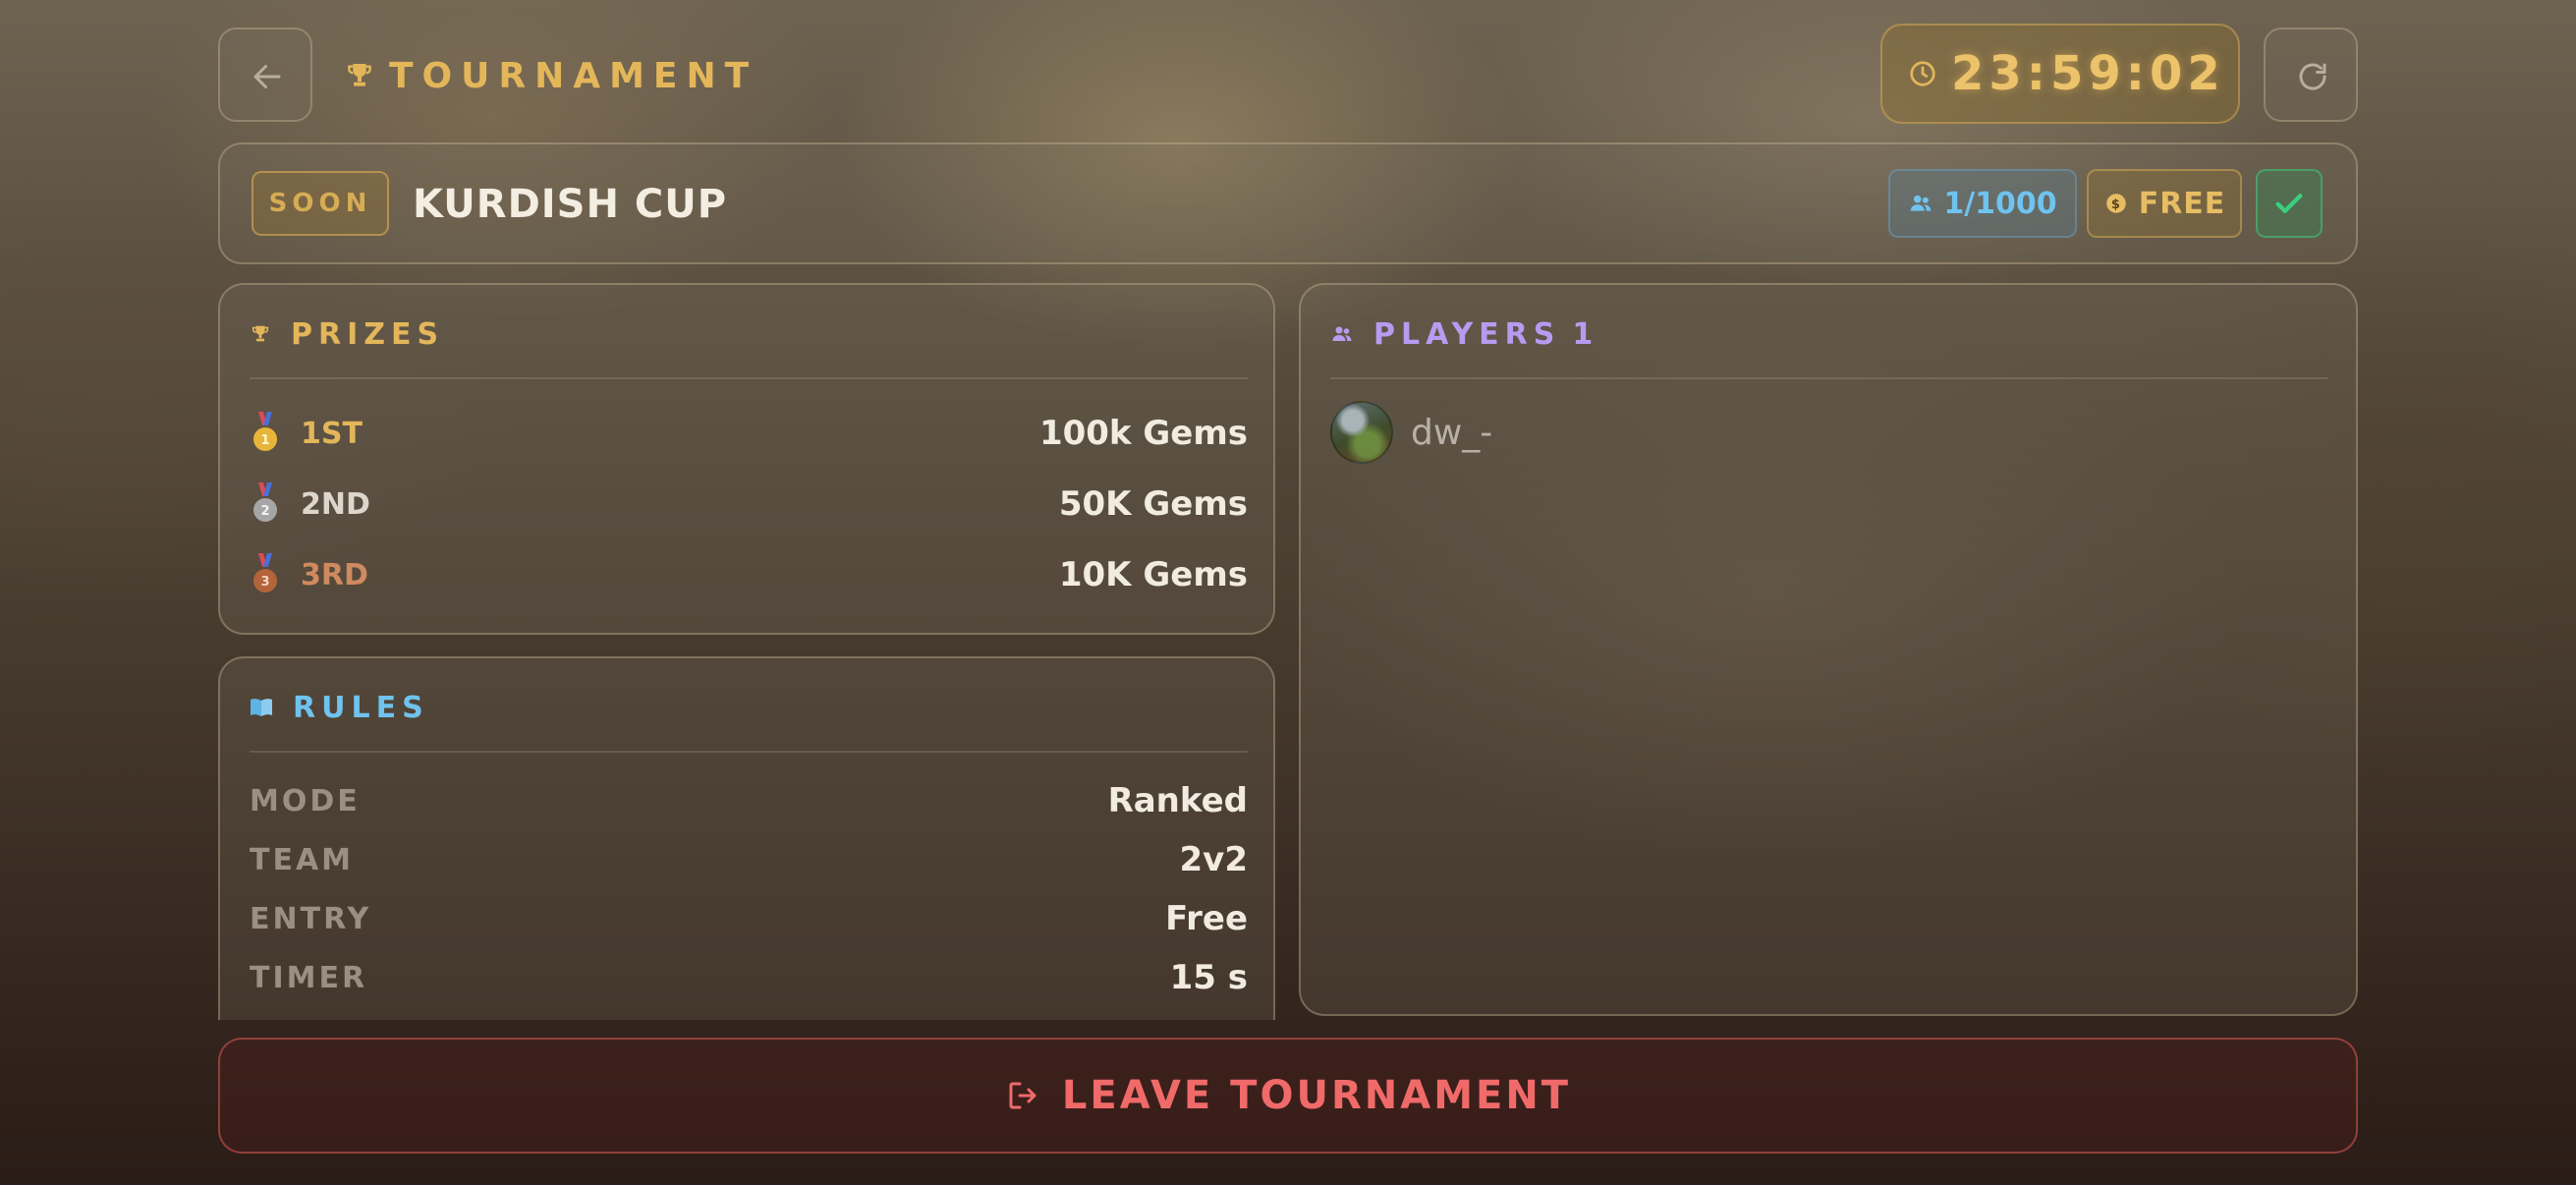  What do you see at coordinates (1022, 1096) in the screenshot?
I see `logout-icon` at bounding box center [1022, 1096].